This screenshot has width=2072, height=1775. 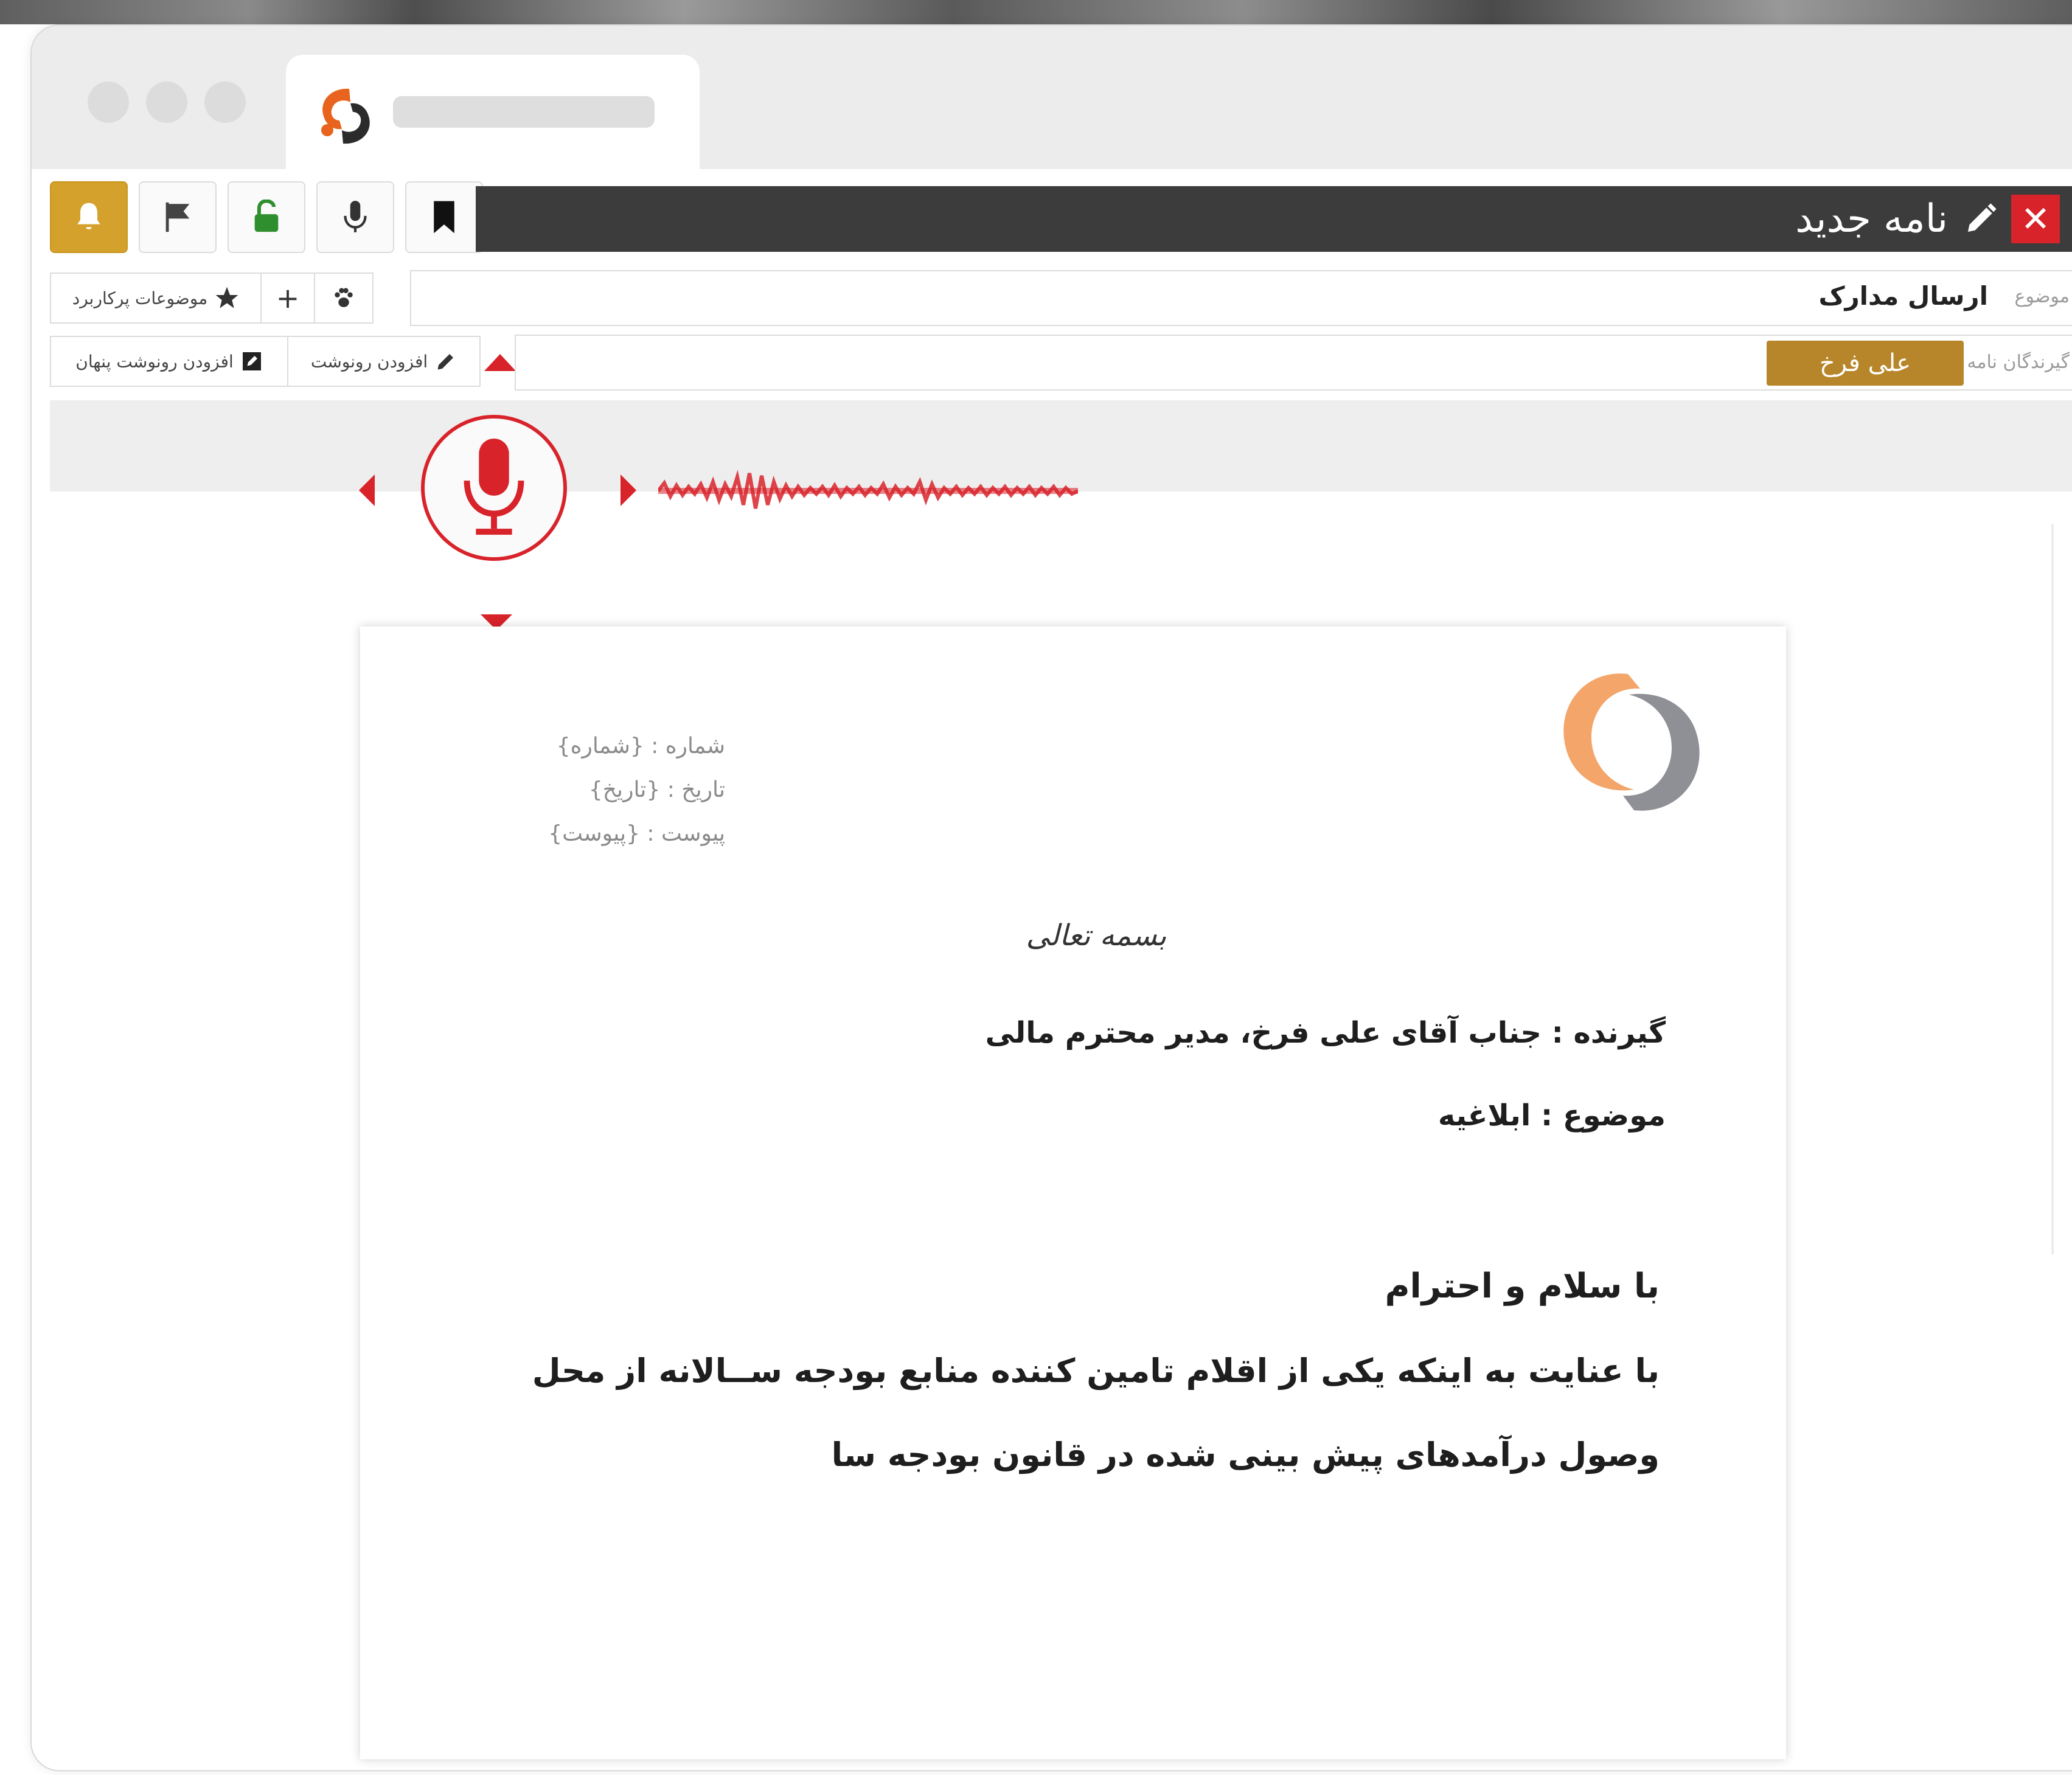 What do you see at coordinates (369, 361) in the screenshot?
I see `add-cc-label: افزودن رونوشت` at bounding box center [369, 361].